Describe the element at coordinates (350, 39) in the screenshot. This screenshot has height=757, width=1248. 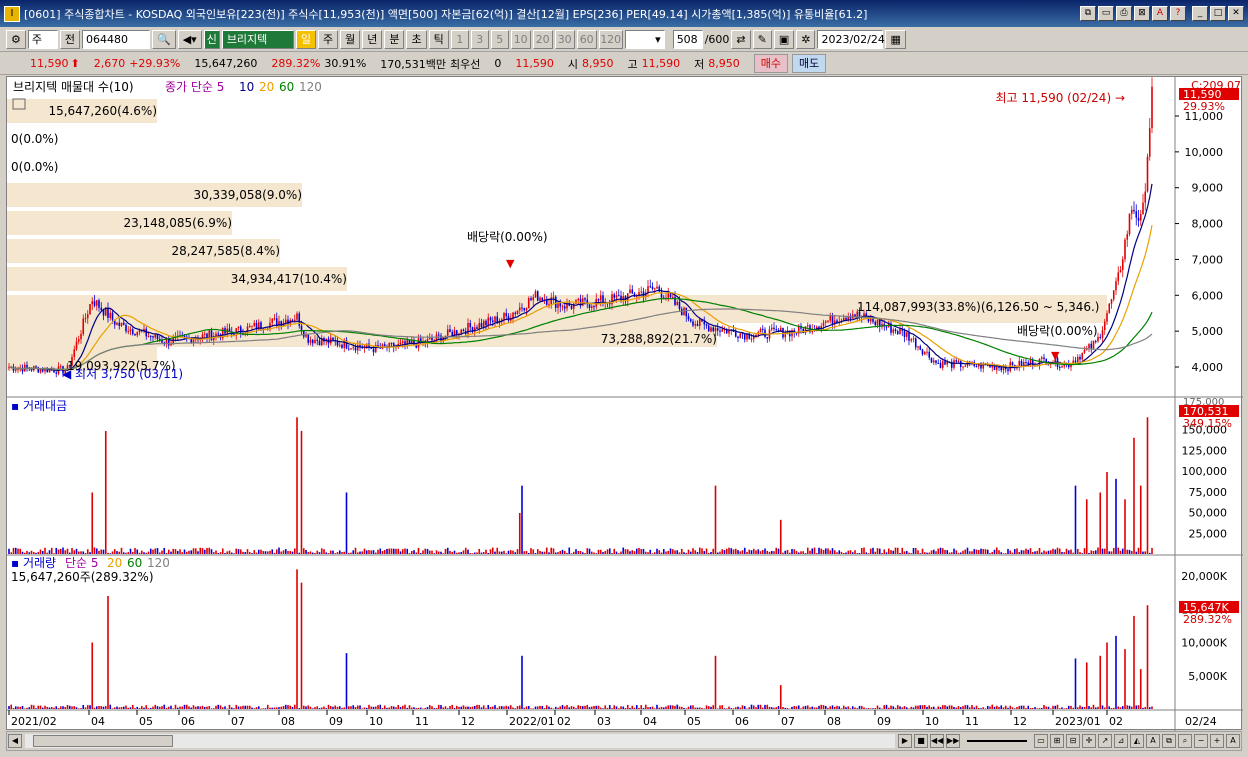
I see `period-month-button: 월` at that location.